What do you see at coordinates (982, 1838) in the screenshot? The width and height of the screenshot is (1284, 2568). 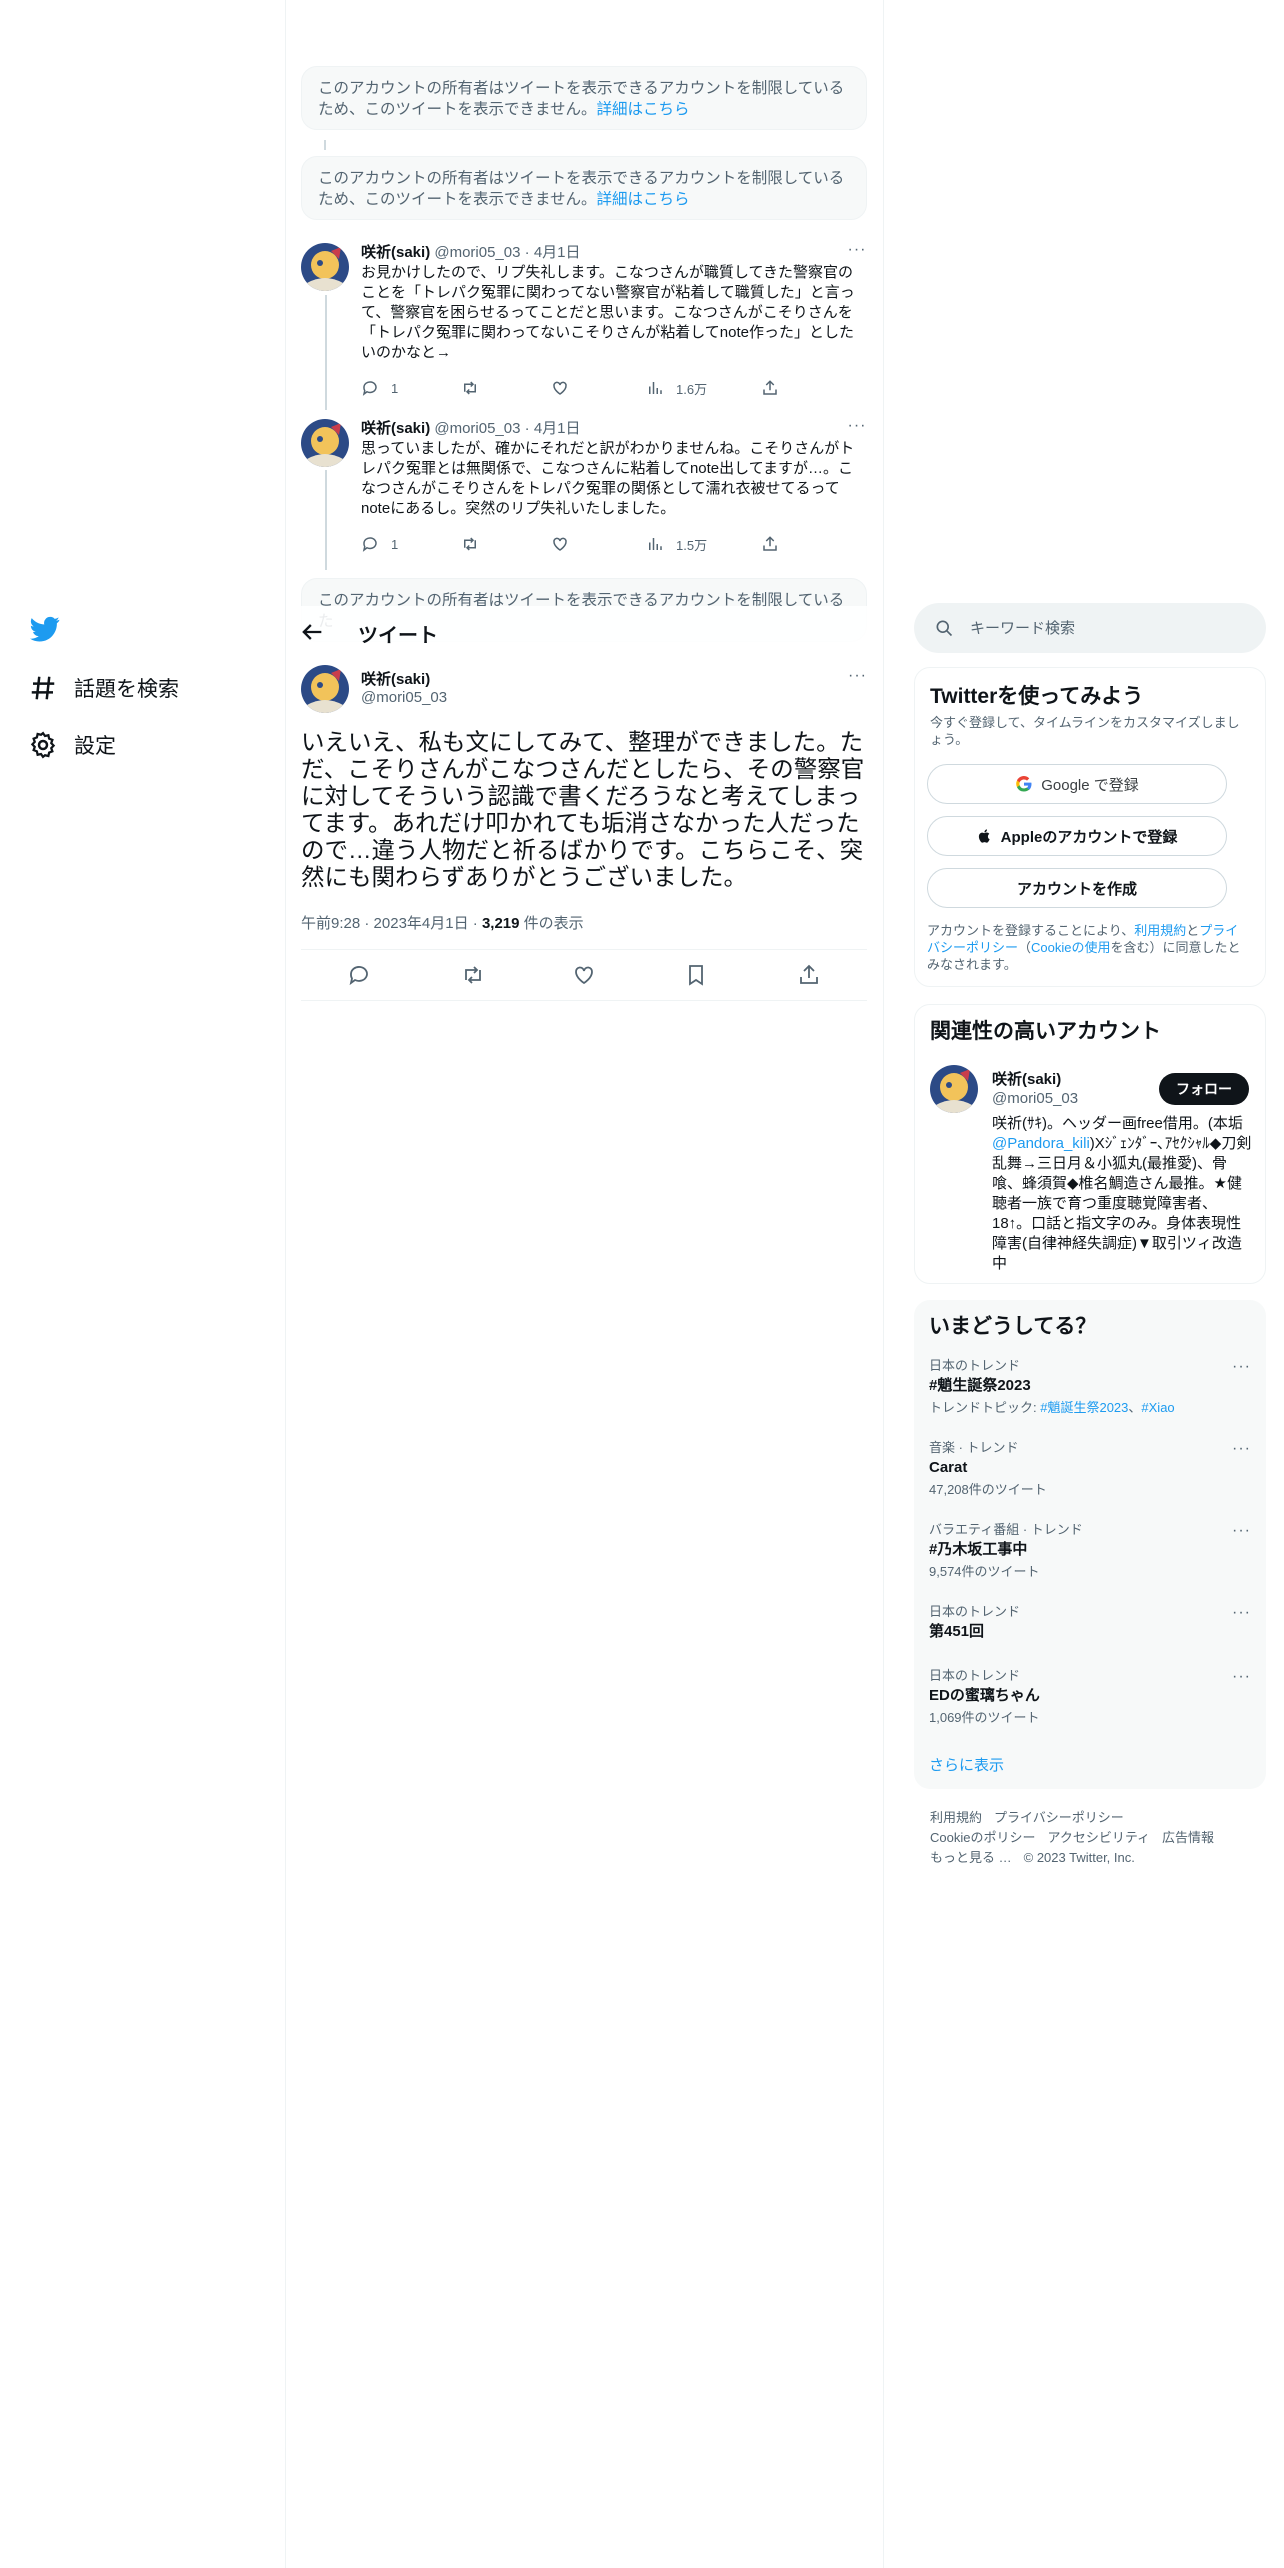 I see `footer-cookie-link: Cookieのポリシー` at bounding box center [982, 1838].